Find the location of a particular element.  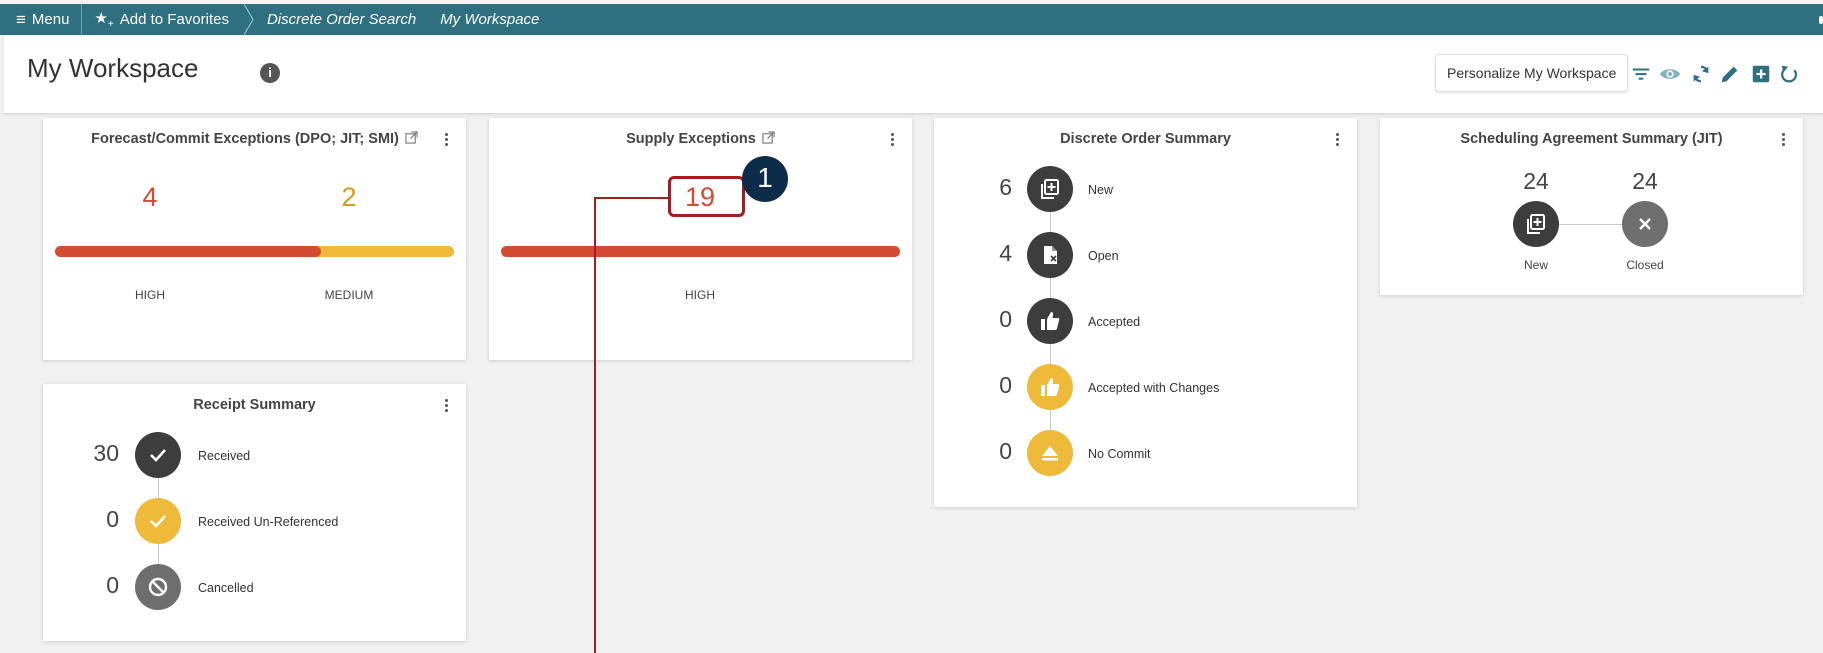

hamburger-icon: ≡ is located at coordinates (21, 19).